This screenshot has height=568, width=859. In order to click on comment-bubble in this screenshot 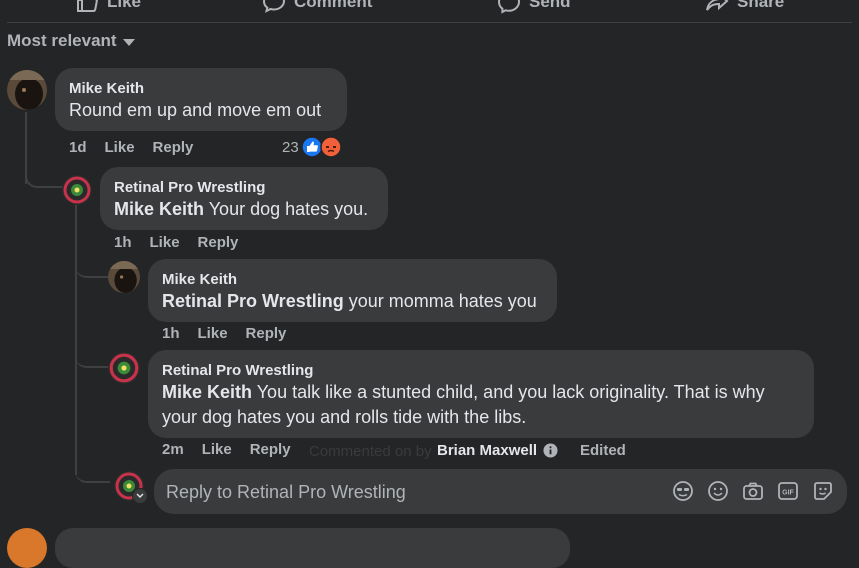, I will do `click(312, 548)`.